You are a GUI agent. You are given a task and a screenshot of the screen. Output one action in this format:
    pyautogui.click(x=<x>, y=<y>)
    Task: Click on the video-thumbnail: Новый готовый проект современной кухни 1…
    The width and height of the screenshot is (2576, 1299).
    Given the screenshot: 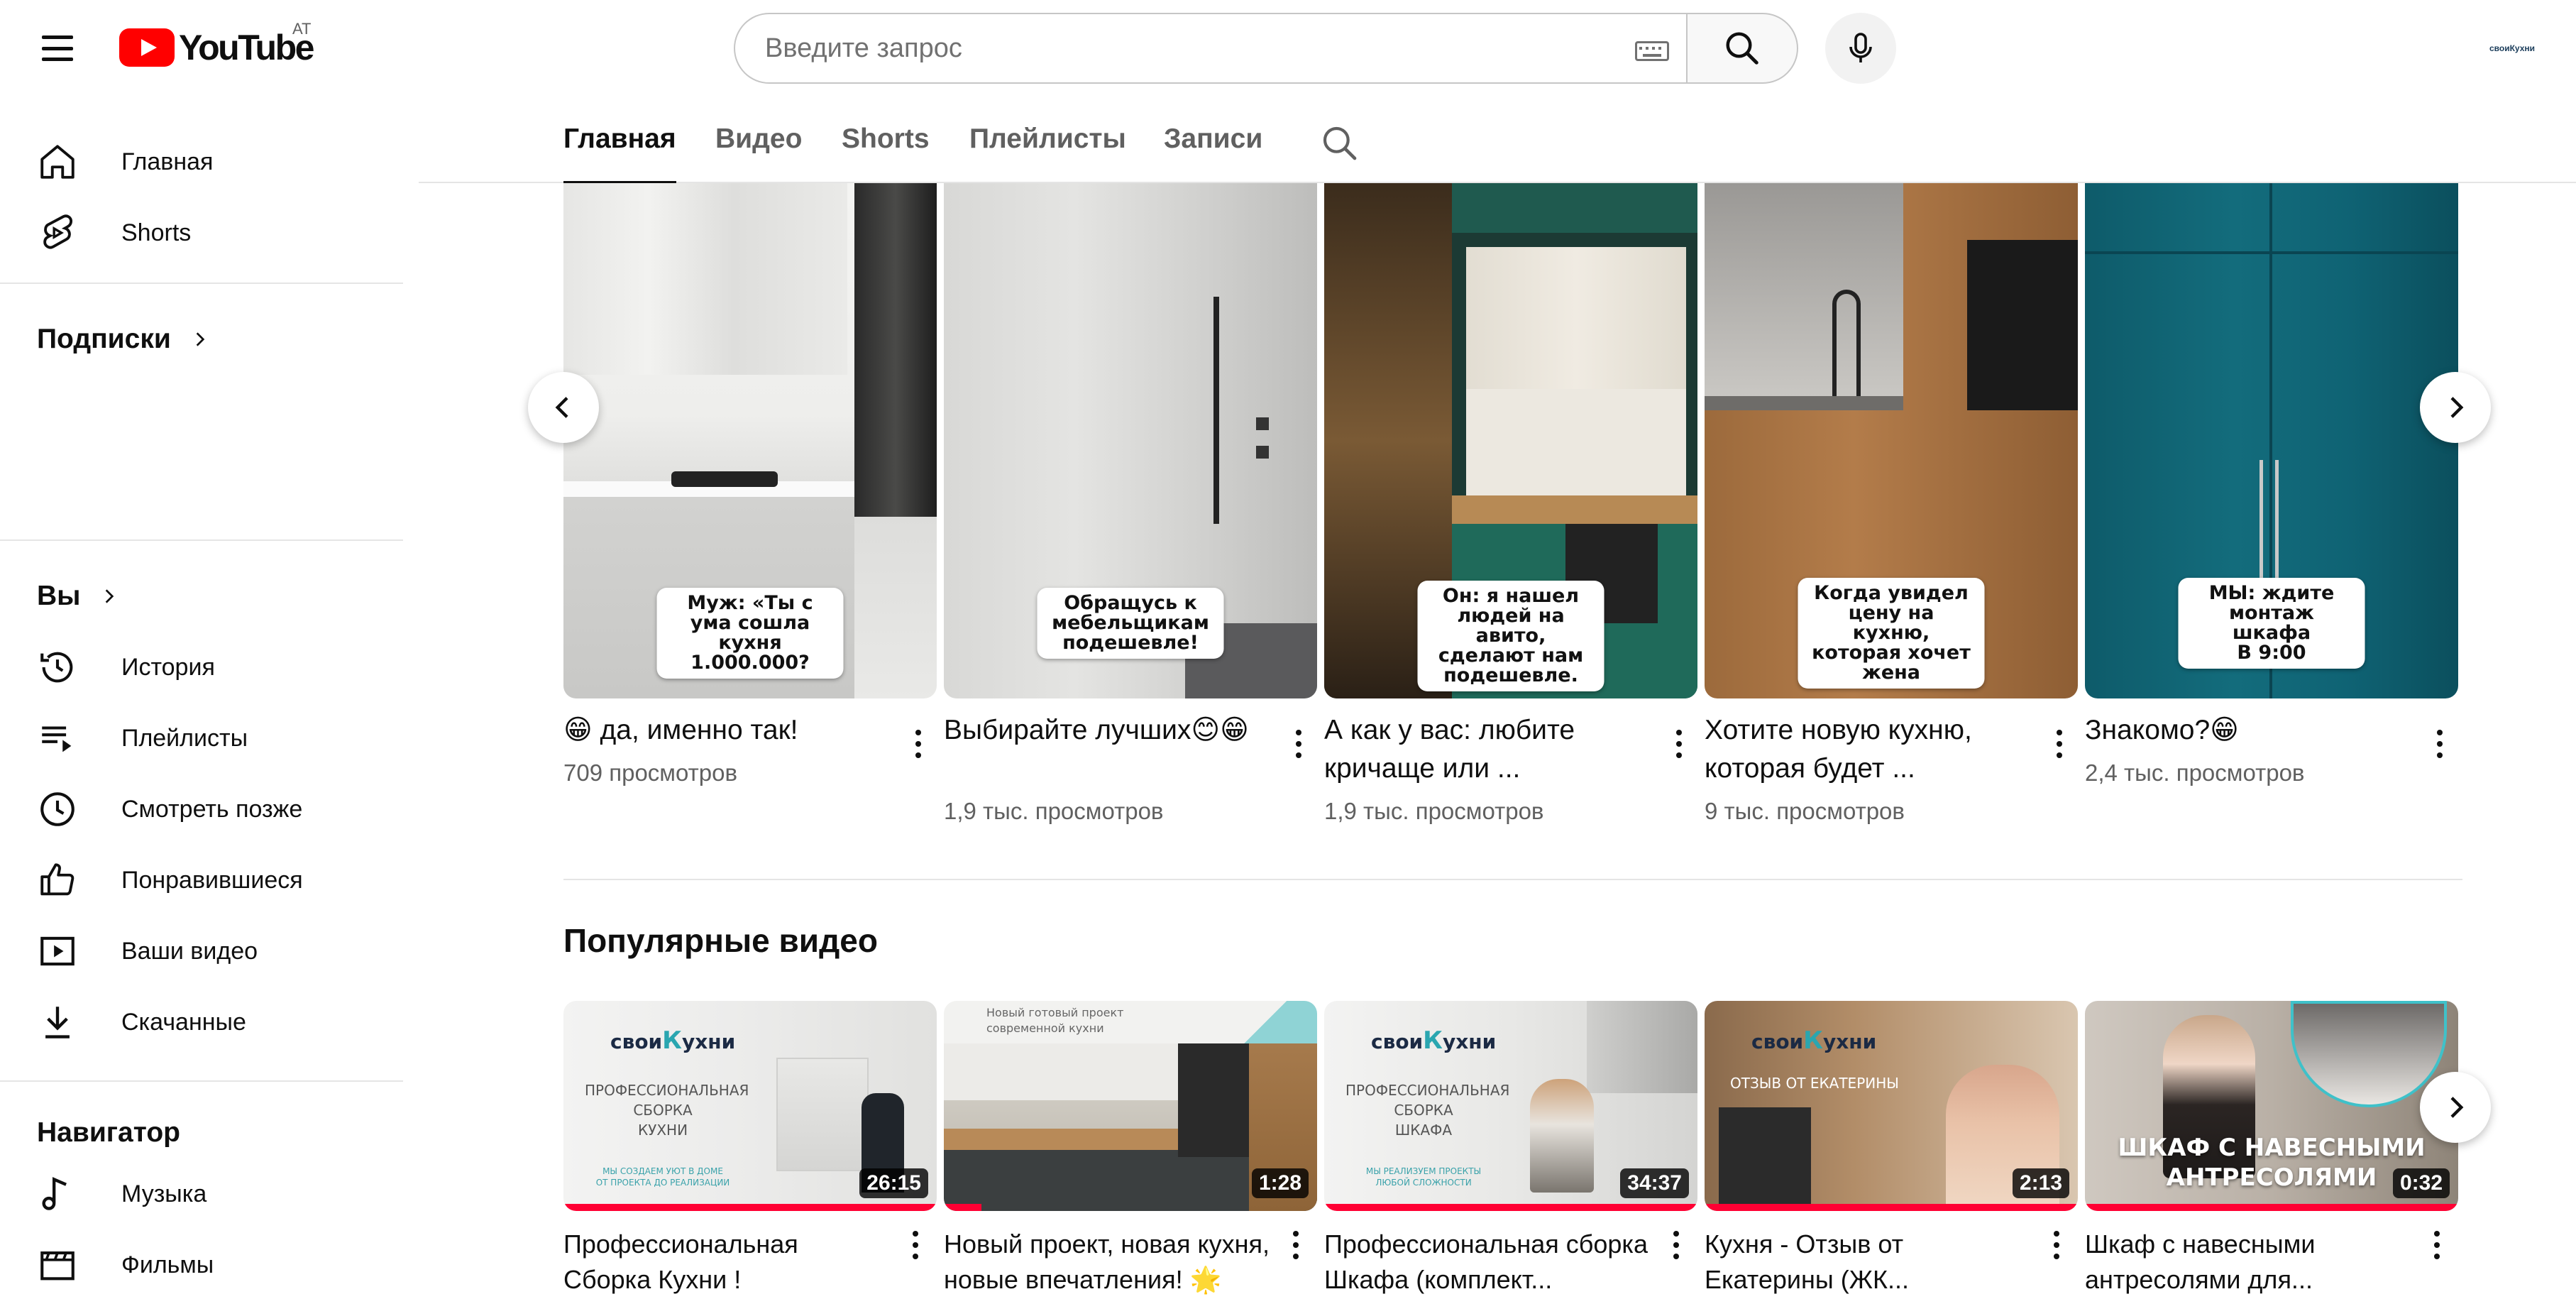 What is the action you would take?
    pyautogui.click(x=1130, y=1106)
    